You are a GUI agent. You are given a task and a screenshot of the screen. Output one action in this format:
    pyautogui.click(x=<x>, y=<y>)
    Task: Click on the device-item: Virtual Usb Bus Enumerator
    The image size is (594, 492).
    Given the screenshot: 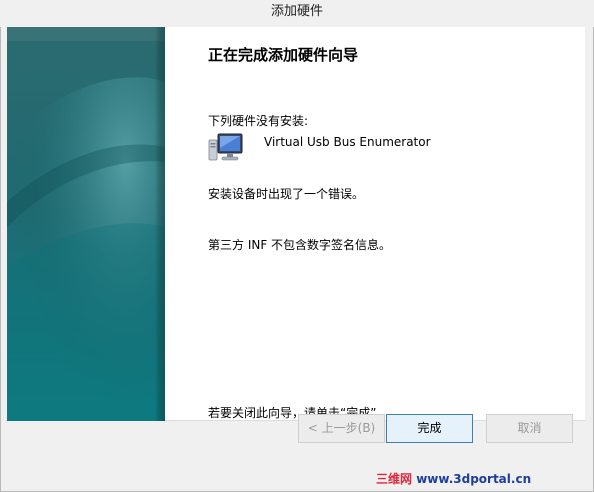 What is the action you would take?
    pyautogui.click(x=393, y=147)
    